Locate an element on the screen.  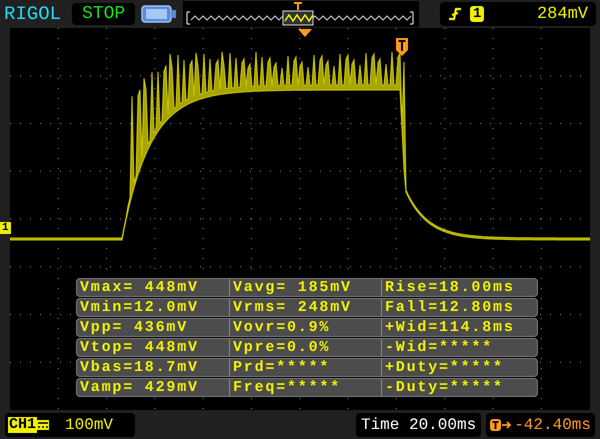
measurement-value: Vavg= 185mV is located at coordinates (305, 287).